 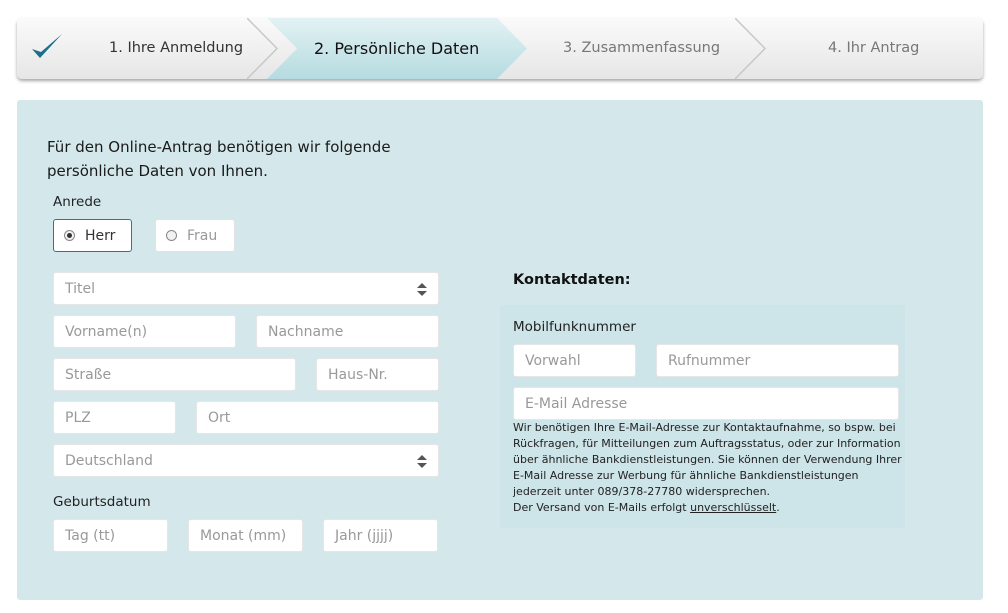 What do you see at coordinates (733, 507) in the screenshot?
I see `unencrypted-link: unverschlüsselt` at bounding box center [733, 507].